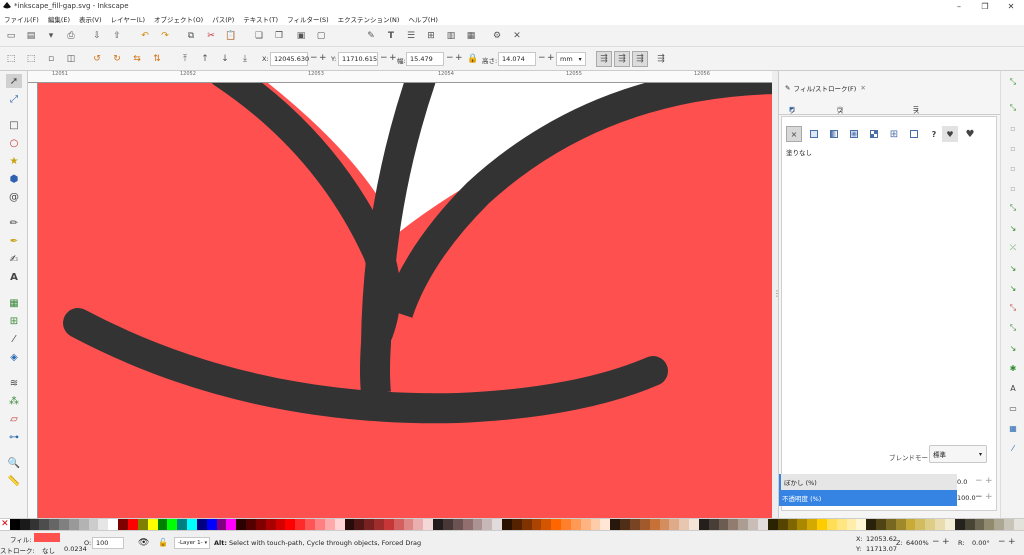  What do you see at coordinates (542, 58) in the screenshot?
I see `height-decrement: −` at bounding box center [542, 58].